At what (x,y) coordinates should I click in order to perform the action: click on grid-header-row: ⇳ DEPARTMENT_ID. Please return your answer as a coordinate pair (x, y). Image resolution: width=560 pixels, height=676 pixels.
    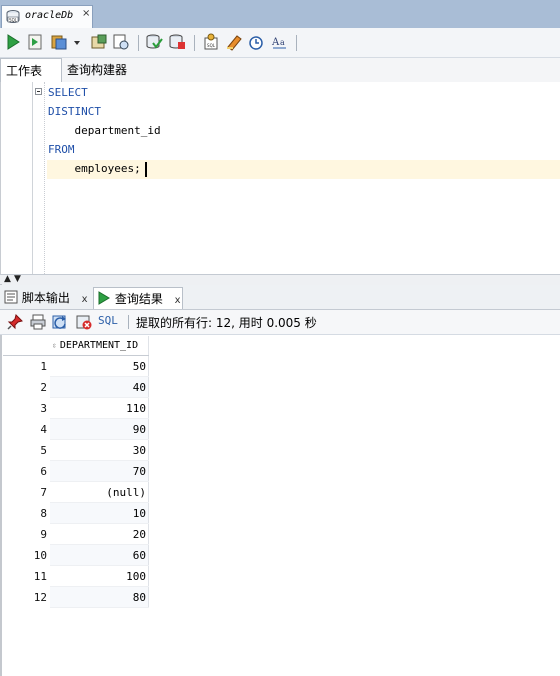
    Looking at the image, I should click on (76, 346).